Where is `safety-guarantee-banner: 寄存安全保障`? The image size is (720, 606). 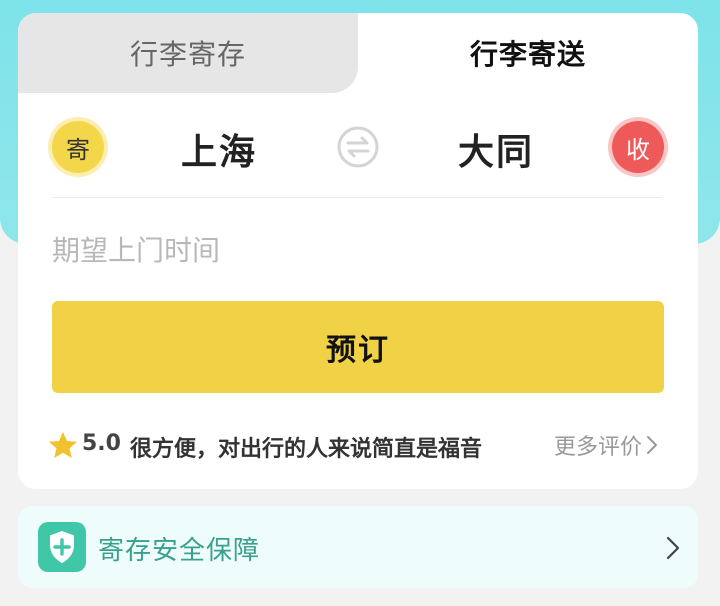
safety-guarantee-banner: 寄存安全保障 is located at coordinates (358, 547).